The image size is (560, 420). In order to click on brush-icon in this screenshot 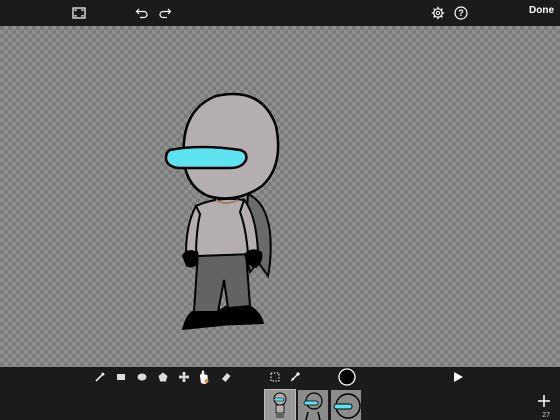, I will do `click(100, 377)`.